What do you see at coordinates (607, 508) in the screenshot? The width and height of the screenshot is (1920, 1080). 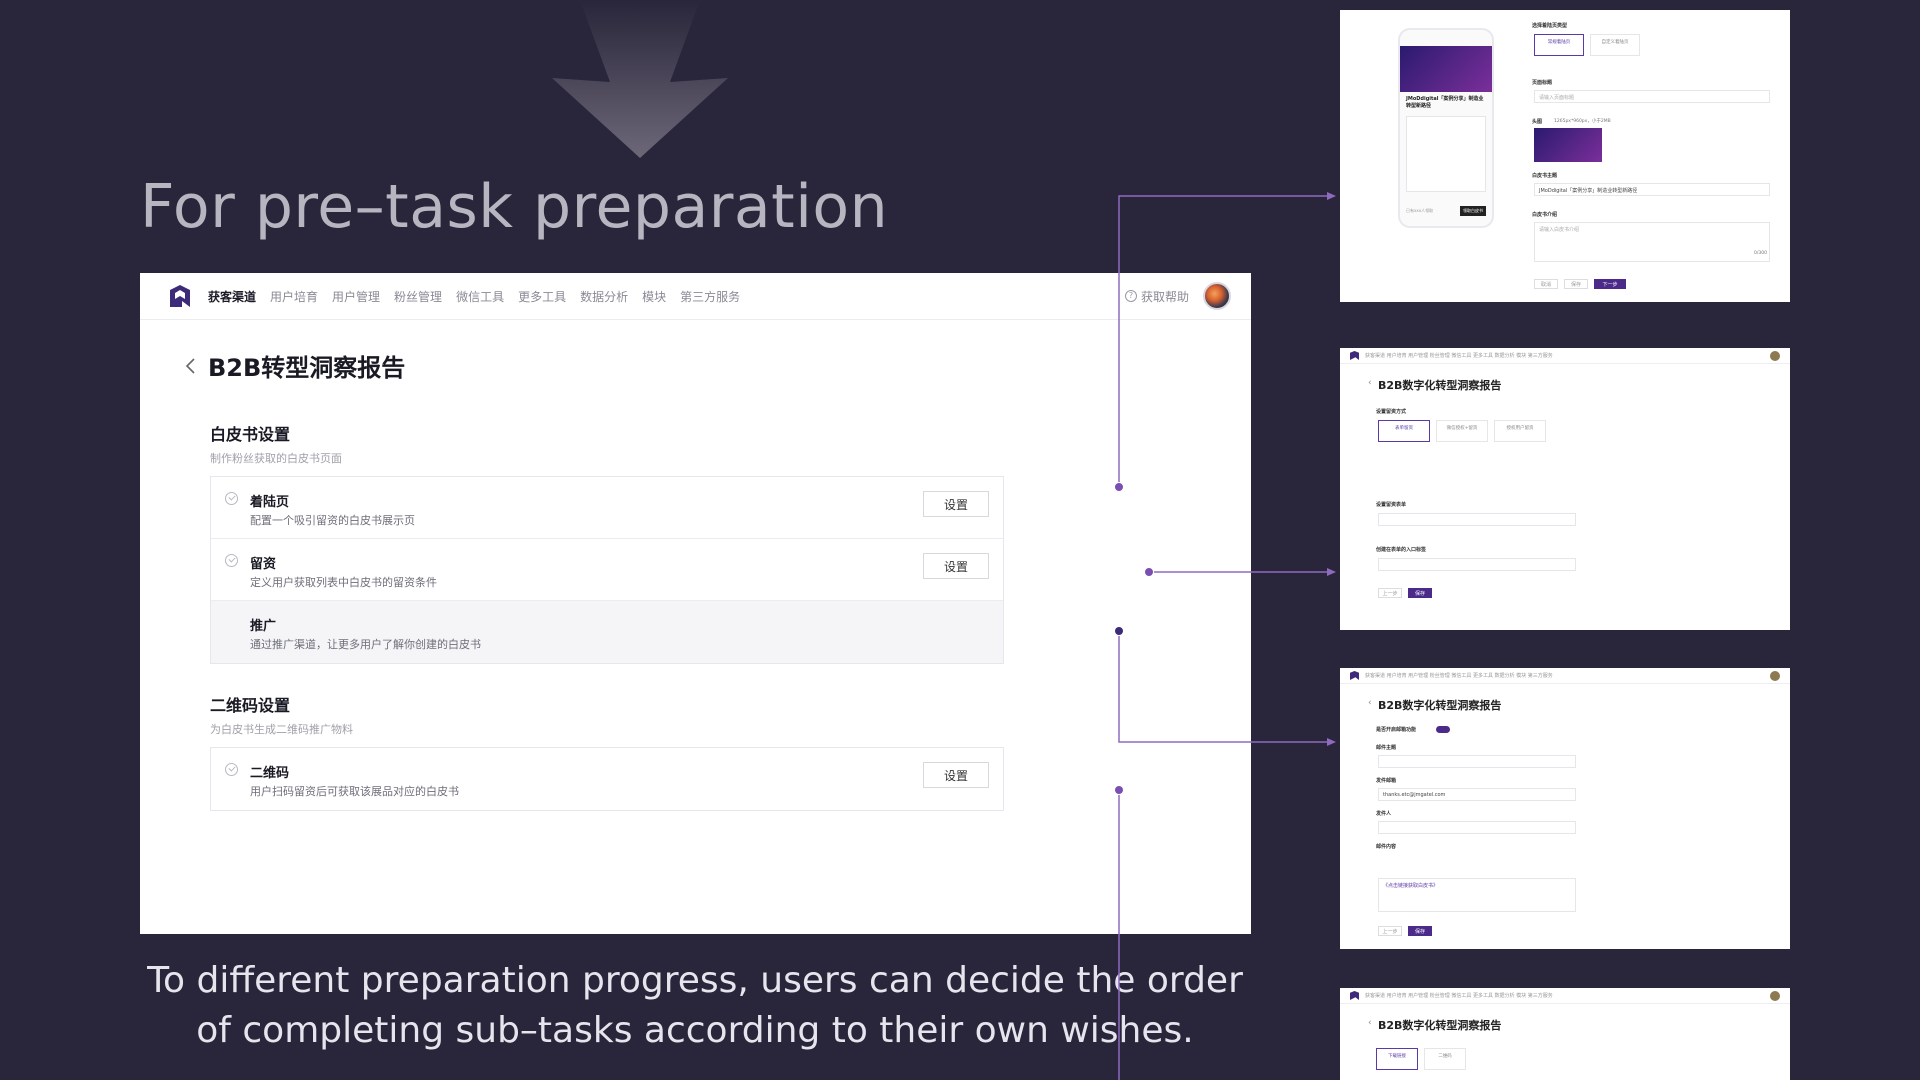 I see `task-row-landing: 着陆页 配置一个吸引留资的白皮书展示页 设置` at bounding box center [607, 508].